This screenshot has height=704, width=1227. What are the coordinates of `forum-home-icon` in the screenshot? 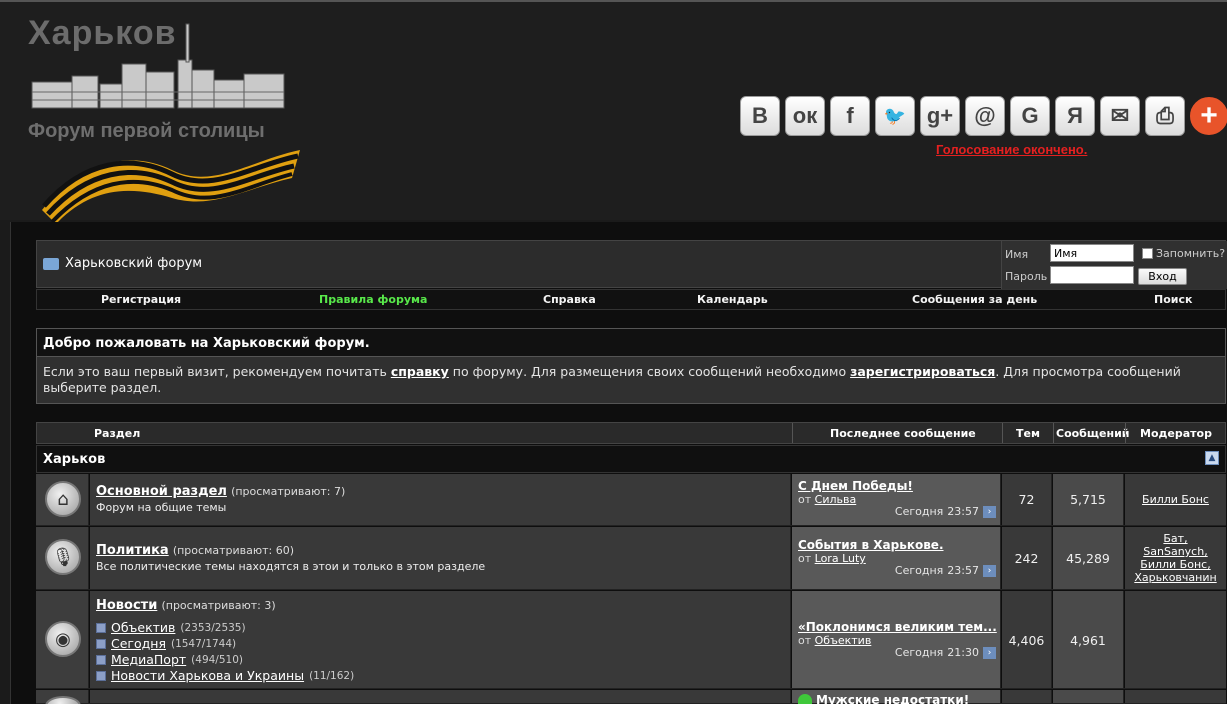 It's located at (51, 263).